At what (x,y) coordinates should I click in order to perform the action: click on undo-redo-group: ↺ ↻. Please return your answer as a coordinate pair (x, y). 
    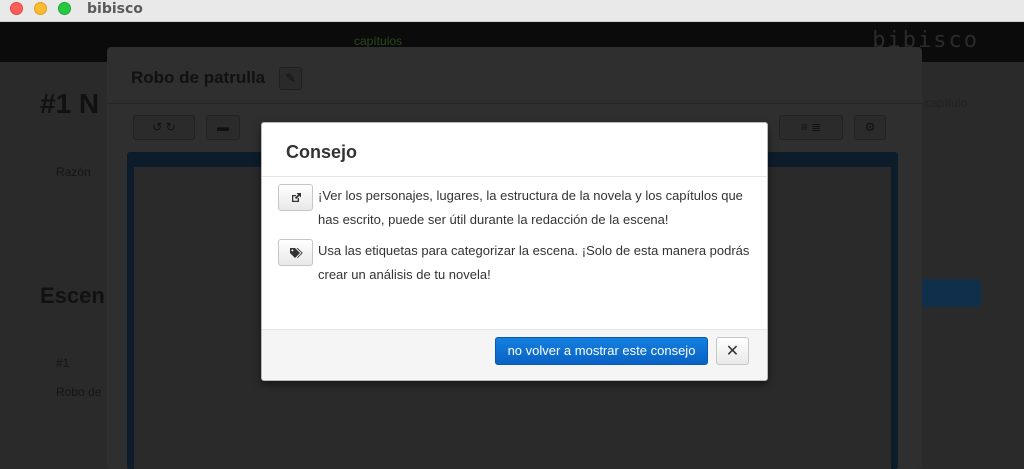
    Looking at the image, I should click on (164, 127).